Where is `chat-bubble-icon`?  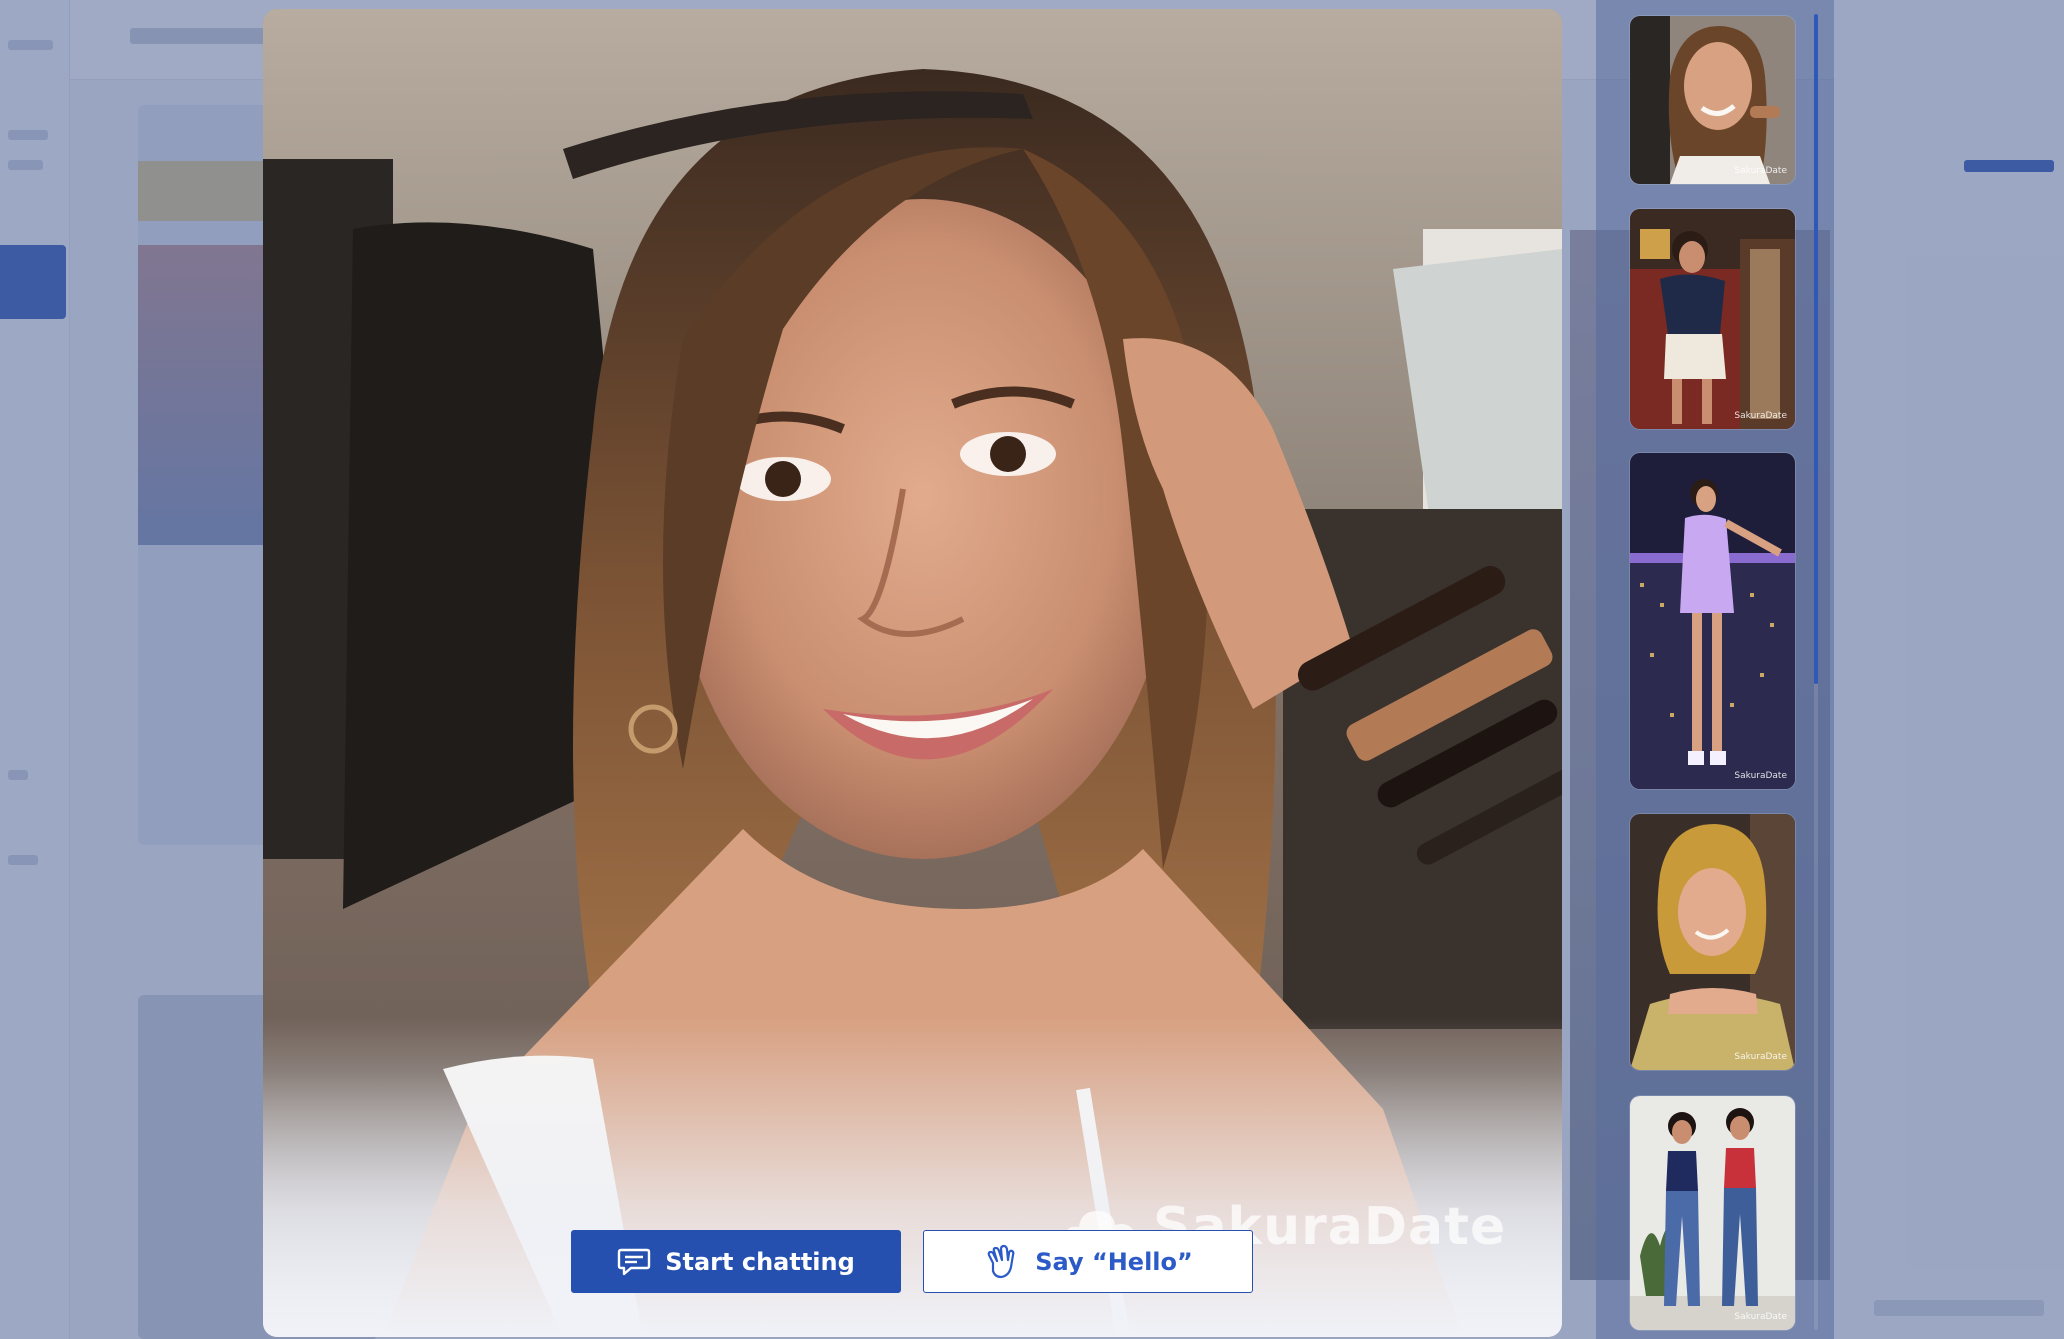
chat-bubble-icon is located at coordinates (634, 1261).